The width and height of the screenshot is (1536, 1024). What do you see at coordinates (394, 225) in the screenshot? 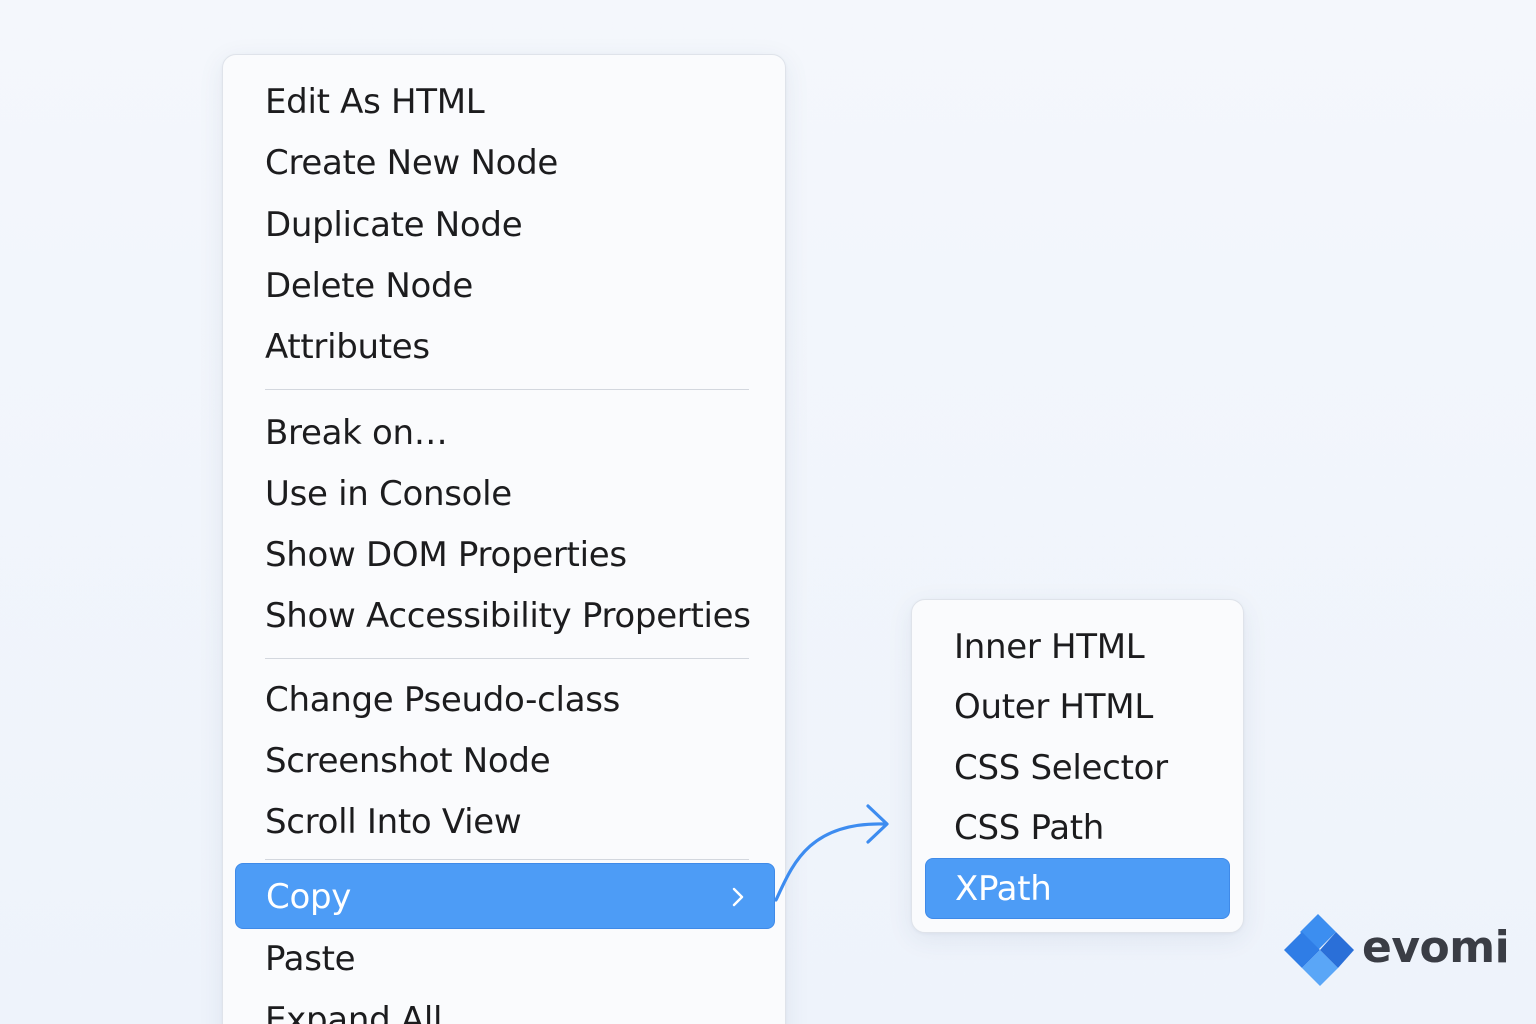
I see `menu-item-duplicate-node: Duplicate Node` at bounding box center [394, 225].